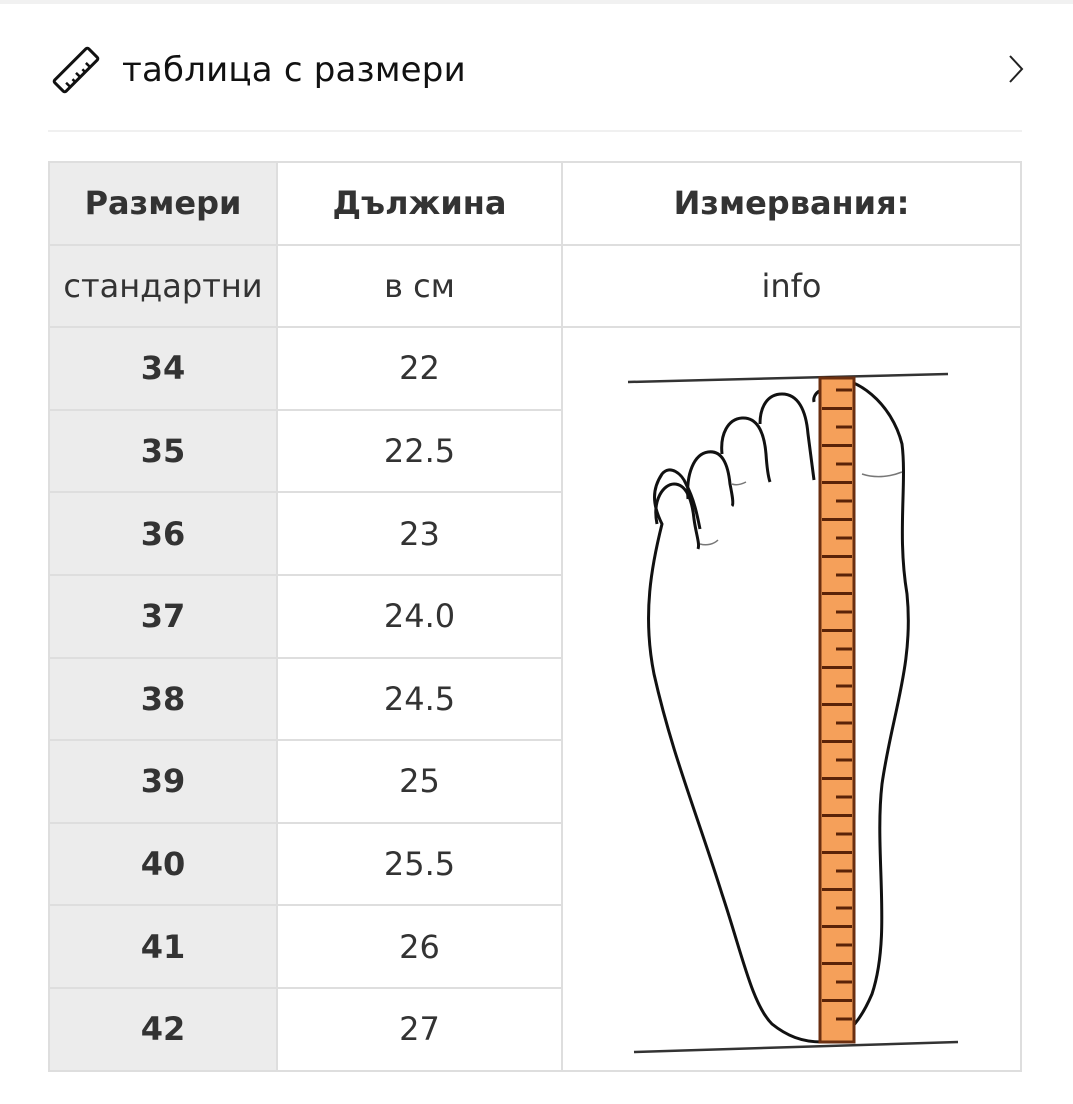 The width and height of the screenshot is (1073, 1104). Describe the element at coordinates (419, 946) in the screenshot. I see `length-cell: 26` at that location.